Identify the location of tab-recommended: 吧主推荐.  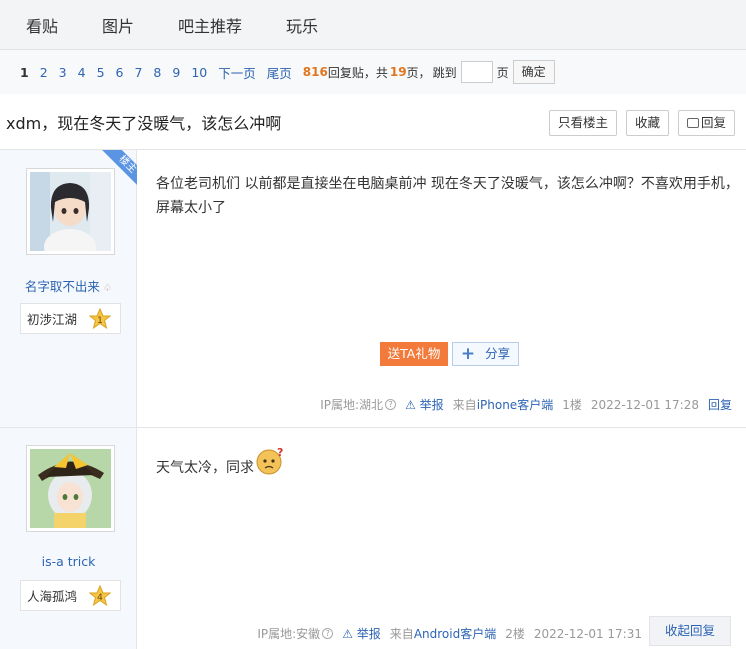
(210, 25).